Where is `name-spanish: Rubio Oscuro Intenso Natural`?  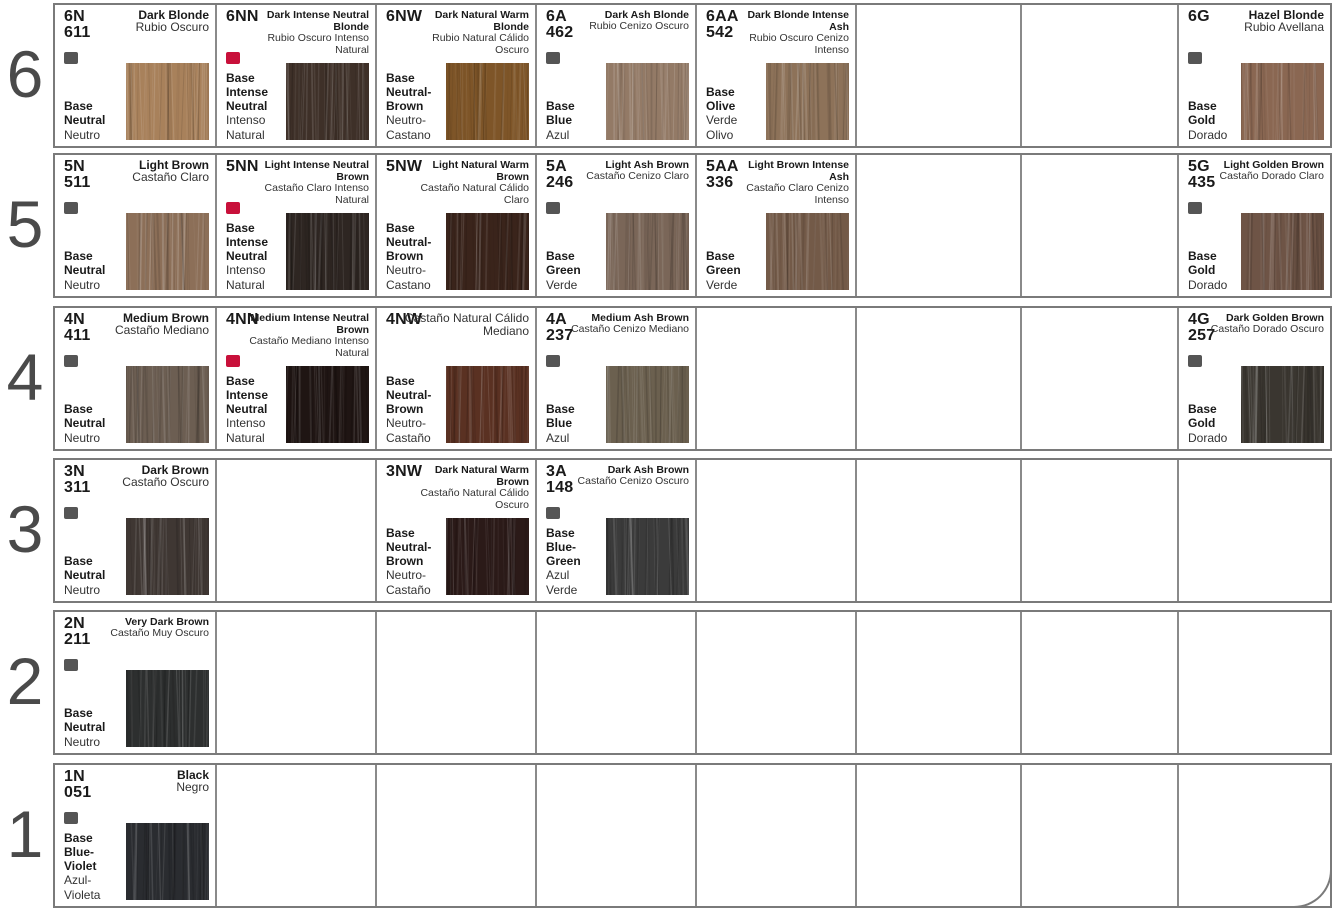
name-spanish: Rubio Oscuro Intenso Natural is located at coordinates (309, 44).